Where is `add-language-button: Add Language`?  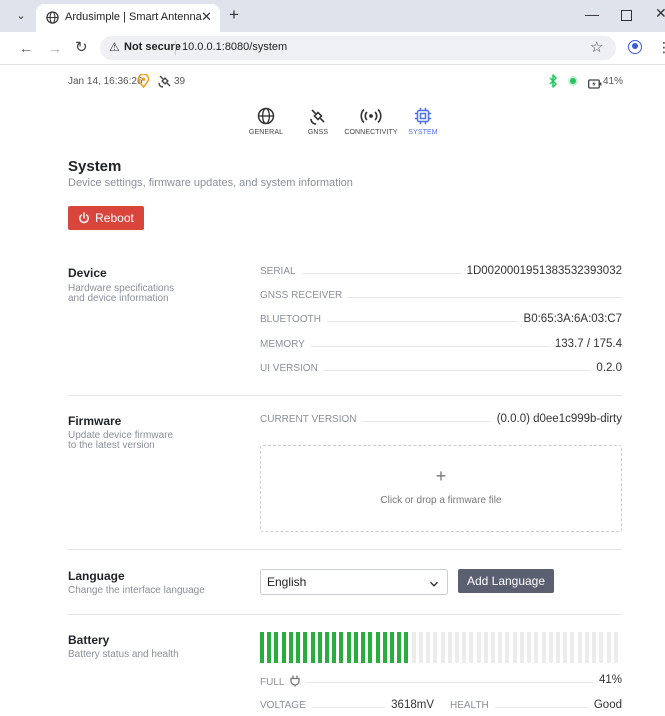 add-language-button: Add Language is located at coordinates (506, 581).